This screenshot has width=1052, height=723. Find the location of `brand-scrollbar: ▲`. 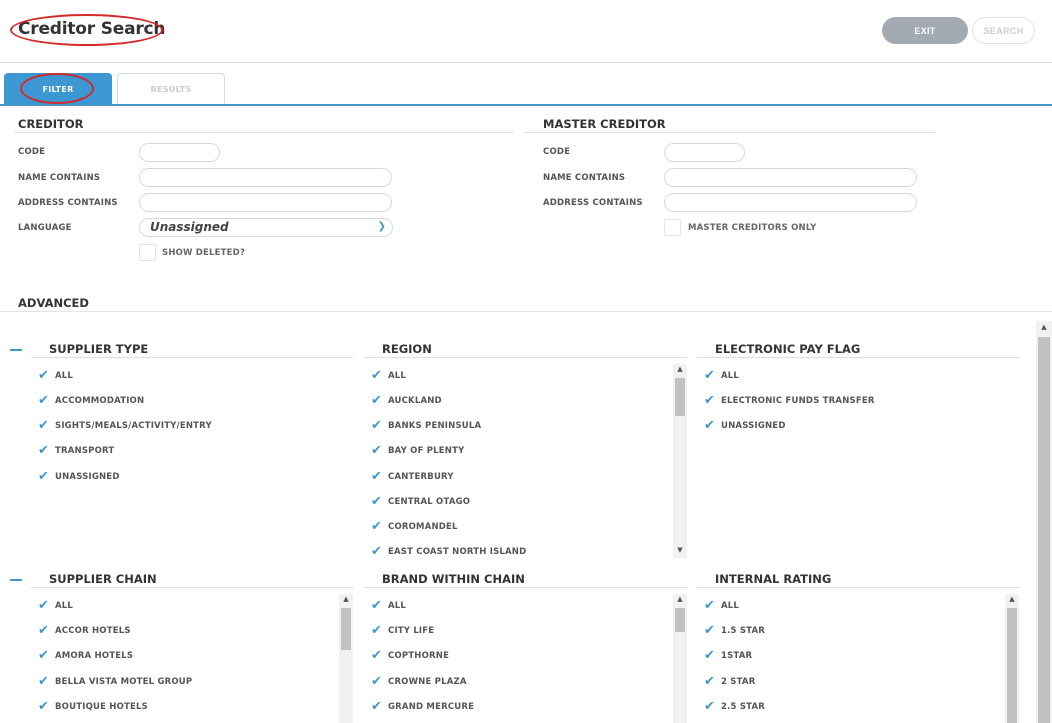

brand-scrollbar: ▲ is located at coordinates (680, 658).